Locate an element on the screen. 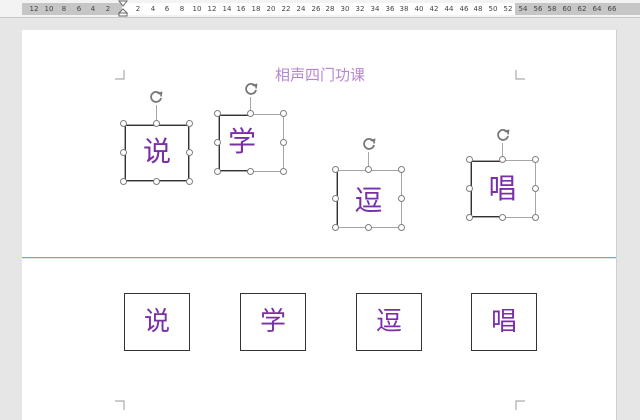  char-box-shuo: 说 is located at coordinates (157, 322).